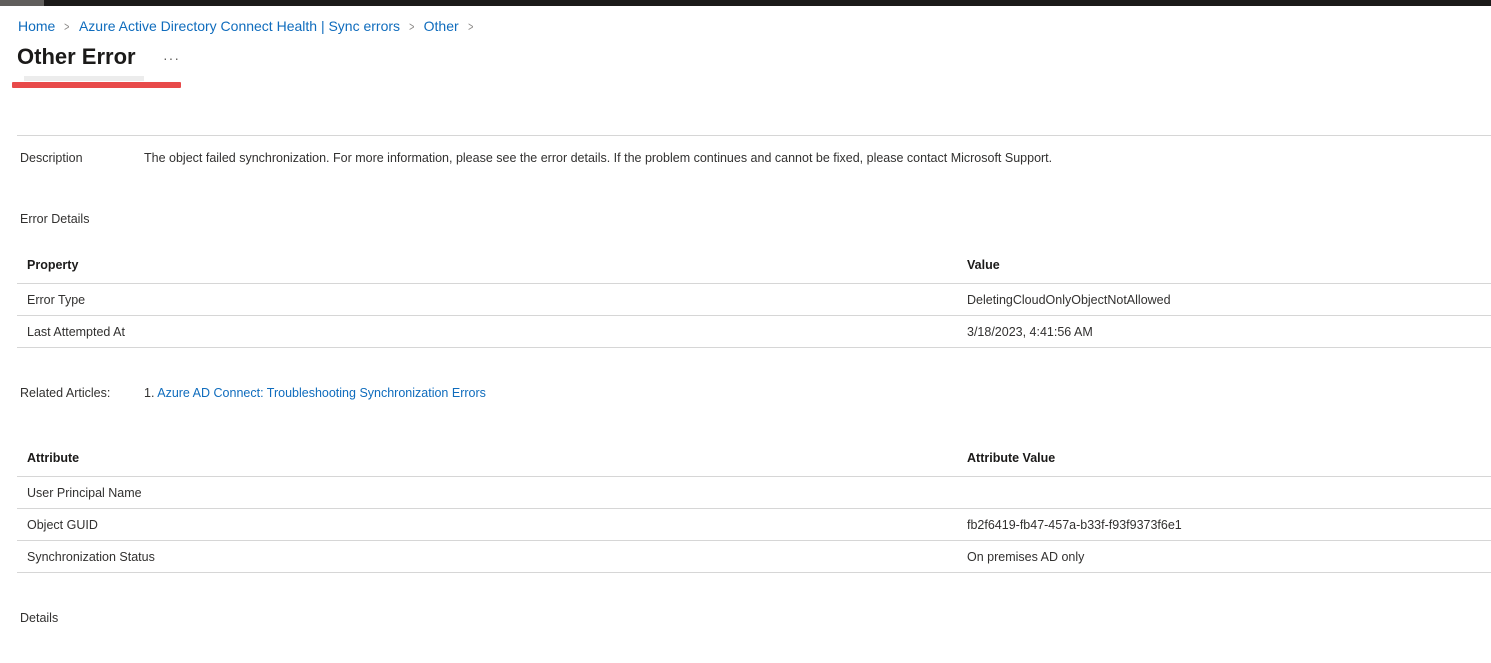  Describe the element at coordinates (84, 493) in the screenshot. I see `attribute-cell: User Principal Name` at that location.